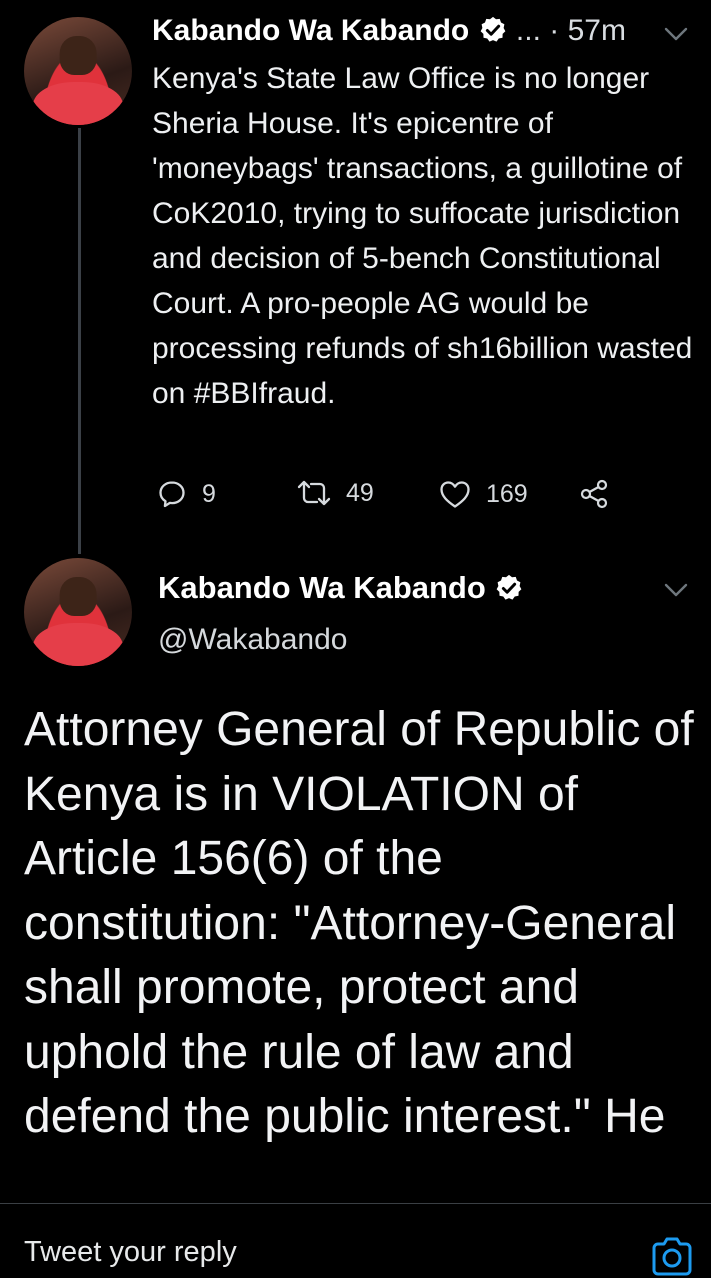 The width and height of the screenshot is (711, 1278). What do you see at coordinates (314, 493) in the screenshot?
I see `retweet-icon` at bounding box center [314, 493].